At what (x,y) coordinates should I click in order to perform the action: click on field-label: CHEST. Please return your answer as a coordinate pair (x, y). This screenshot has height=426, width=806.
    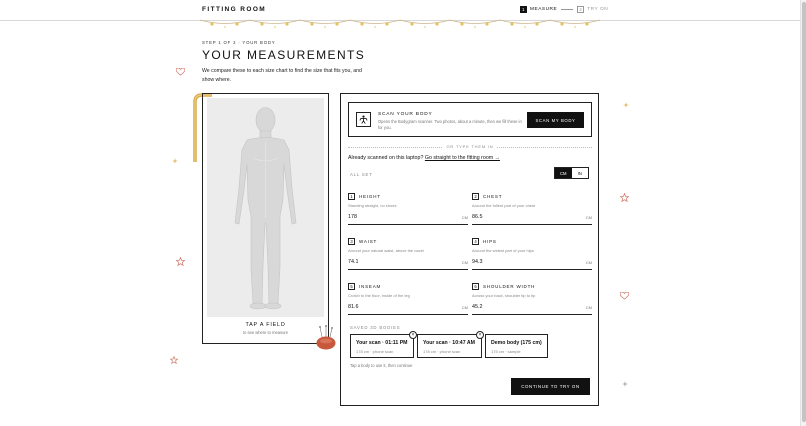
    Looking at the image, I should click on (493, 196).